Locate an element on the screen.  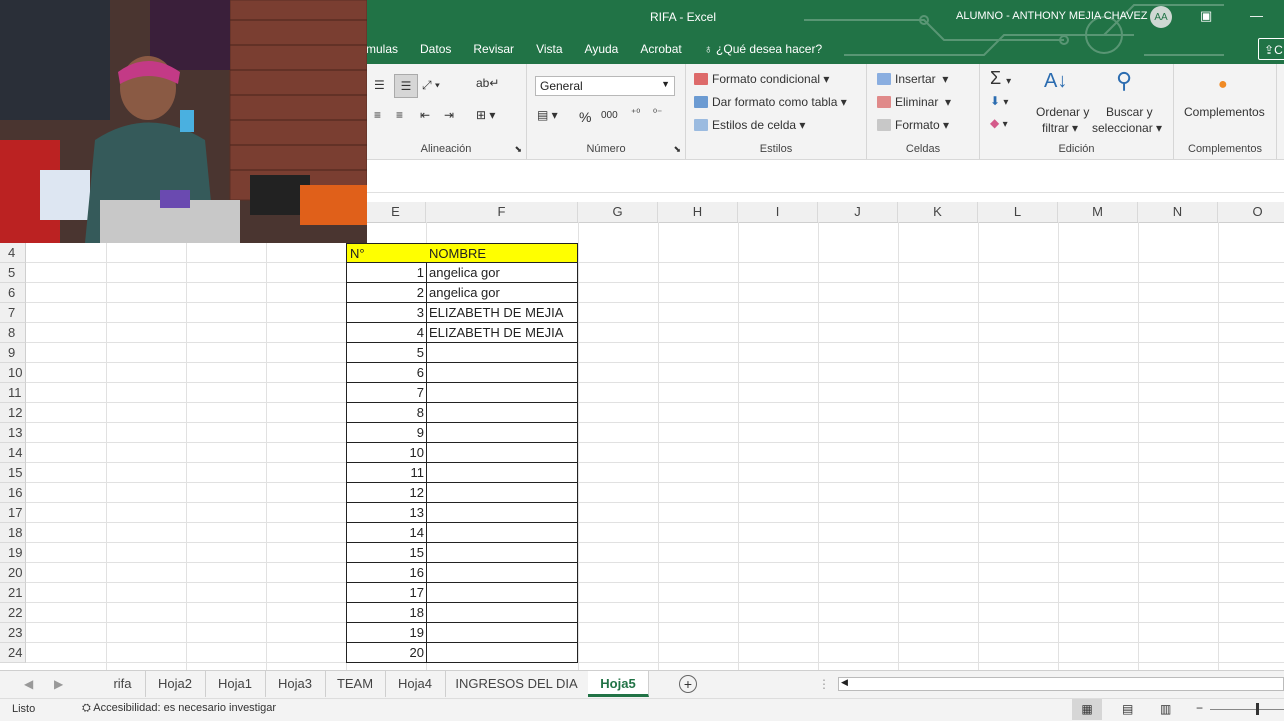
row-header: 11 is located at coordinates (13, 393).